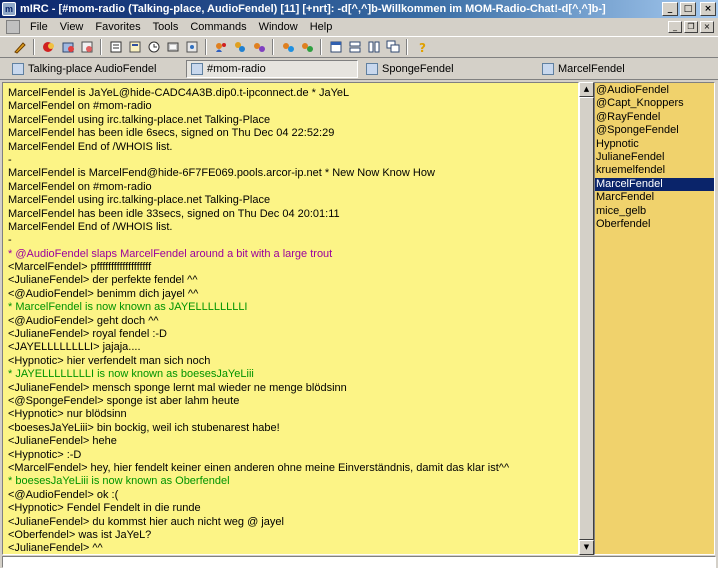 The image size is (718, 568). I want to click on nick-item: JulianeFendel, so click(654, 157).